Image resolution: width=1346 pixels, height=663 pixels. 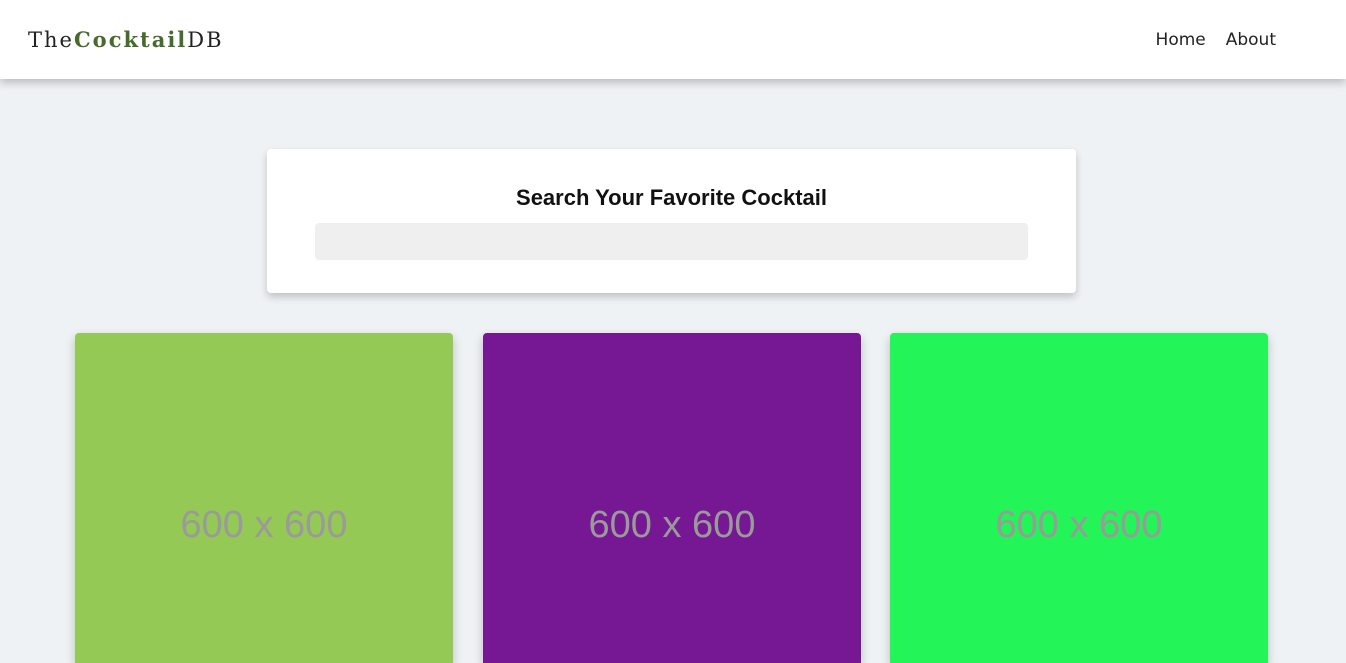 What do you see at coordinates (671, 241) in the screenshot?
I see `search-input` at bounding box center [671, 241].